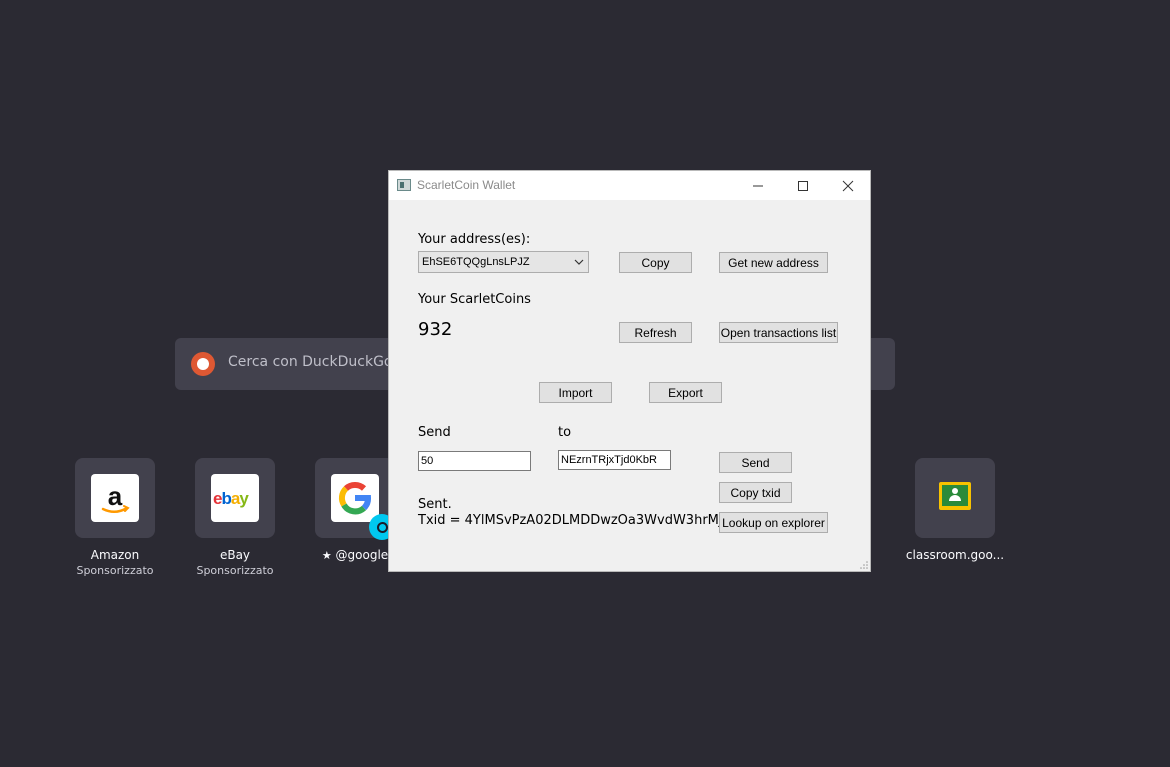 The height and width of the screenshot is (767, 1170). I want to click on title-bar: ScarletCoin Wallet, so click(629, 185).